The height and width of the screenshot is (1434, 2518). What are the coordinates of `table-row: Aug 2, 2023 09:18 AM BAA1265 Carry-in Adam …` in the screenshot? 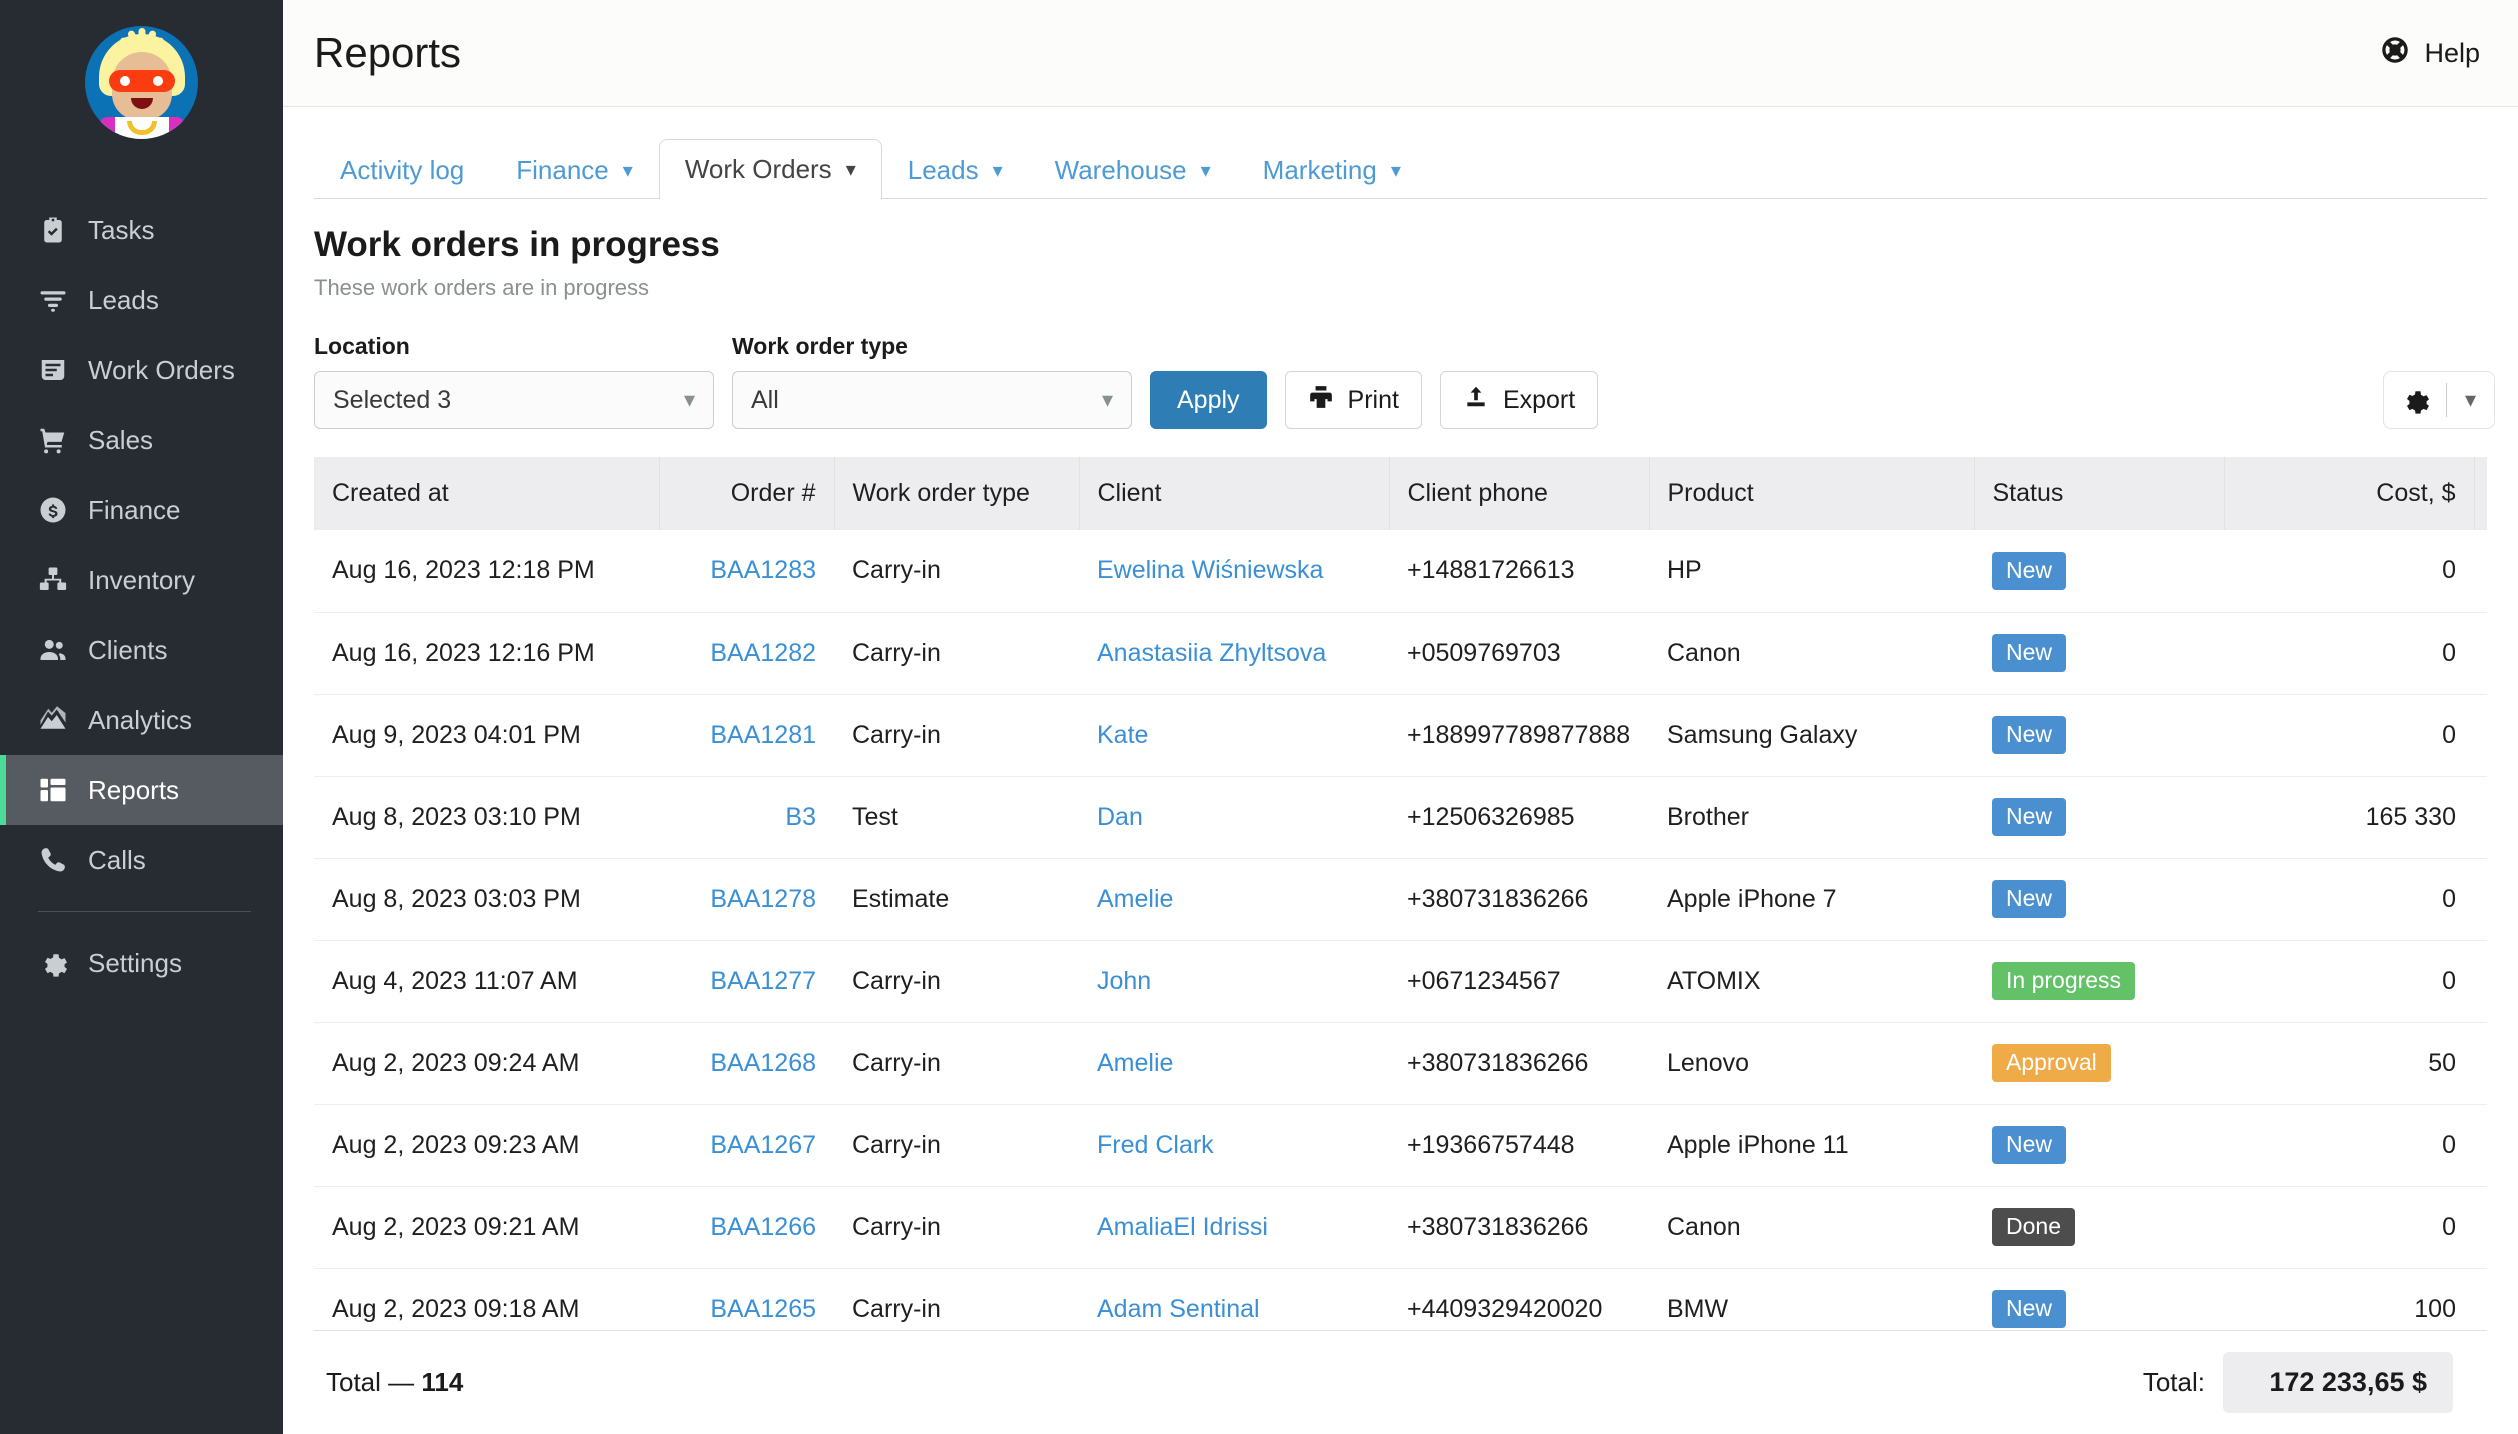 It's located at (1400, 1299).